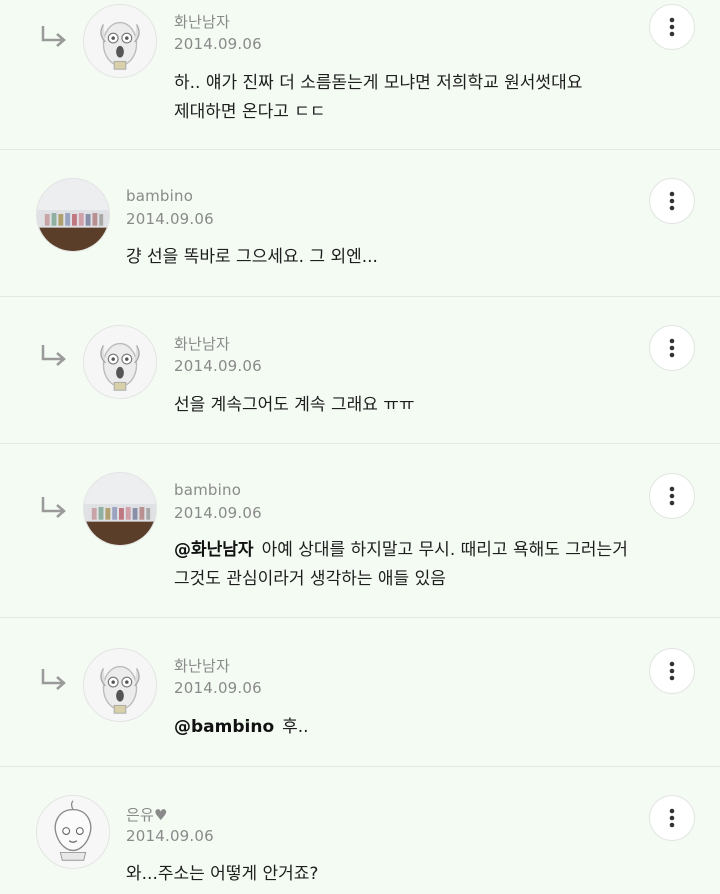 Image resolution: width=720 pixels, height=894 pixels. I want to click on comment-text-line: 제대하면 온다고 ㄷㄷ, so click(250, 112).